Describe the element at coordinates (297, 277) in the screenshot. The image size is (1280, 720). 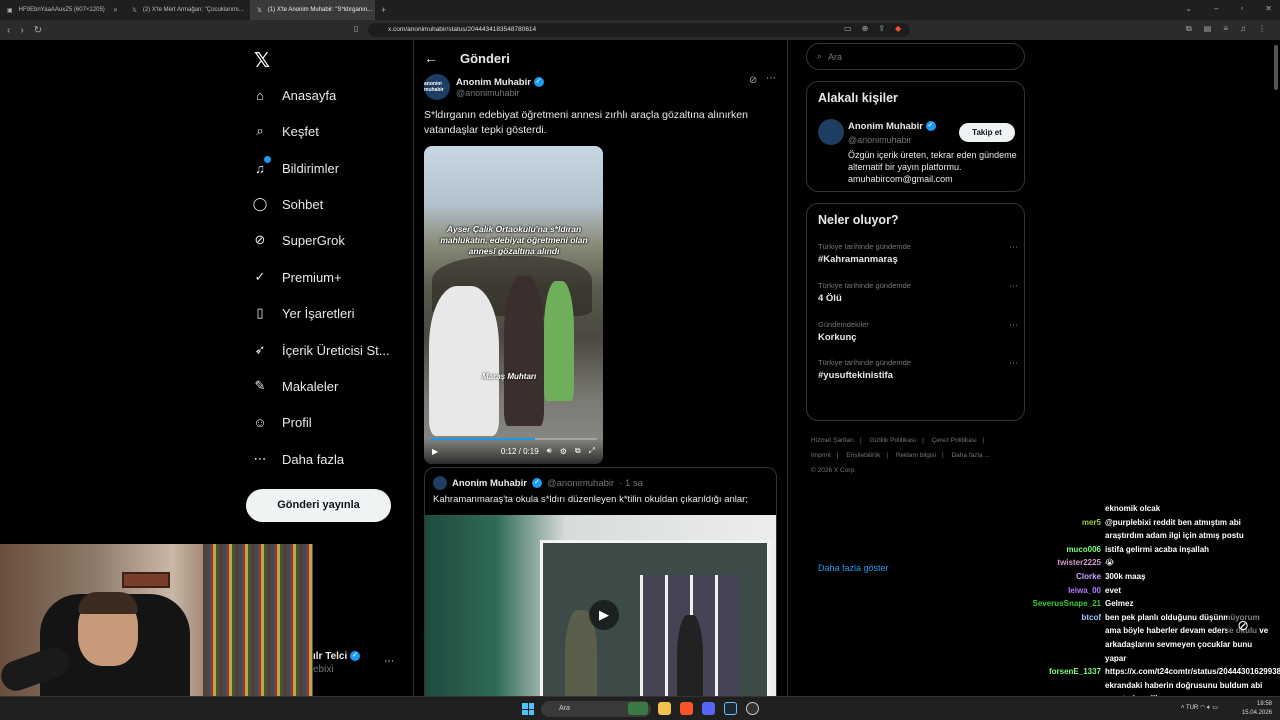
I see `sidebar-item-premium: ✓ Premium+` at that location.